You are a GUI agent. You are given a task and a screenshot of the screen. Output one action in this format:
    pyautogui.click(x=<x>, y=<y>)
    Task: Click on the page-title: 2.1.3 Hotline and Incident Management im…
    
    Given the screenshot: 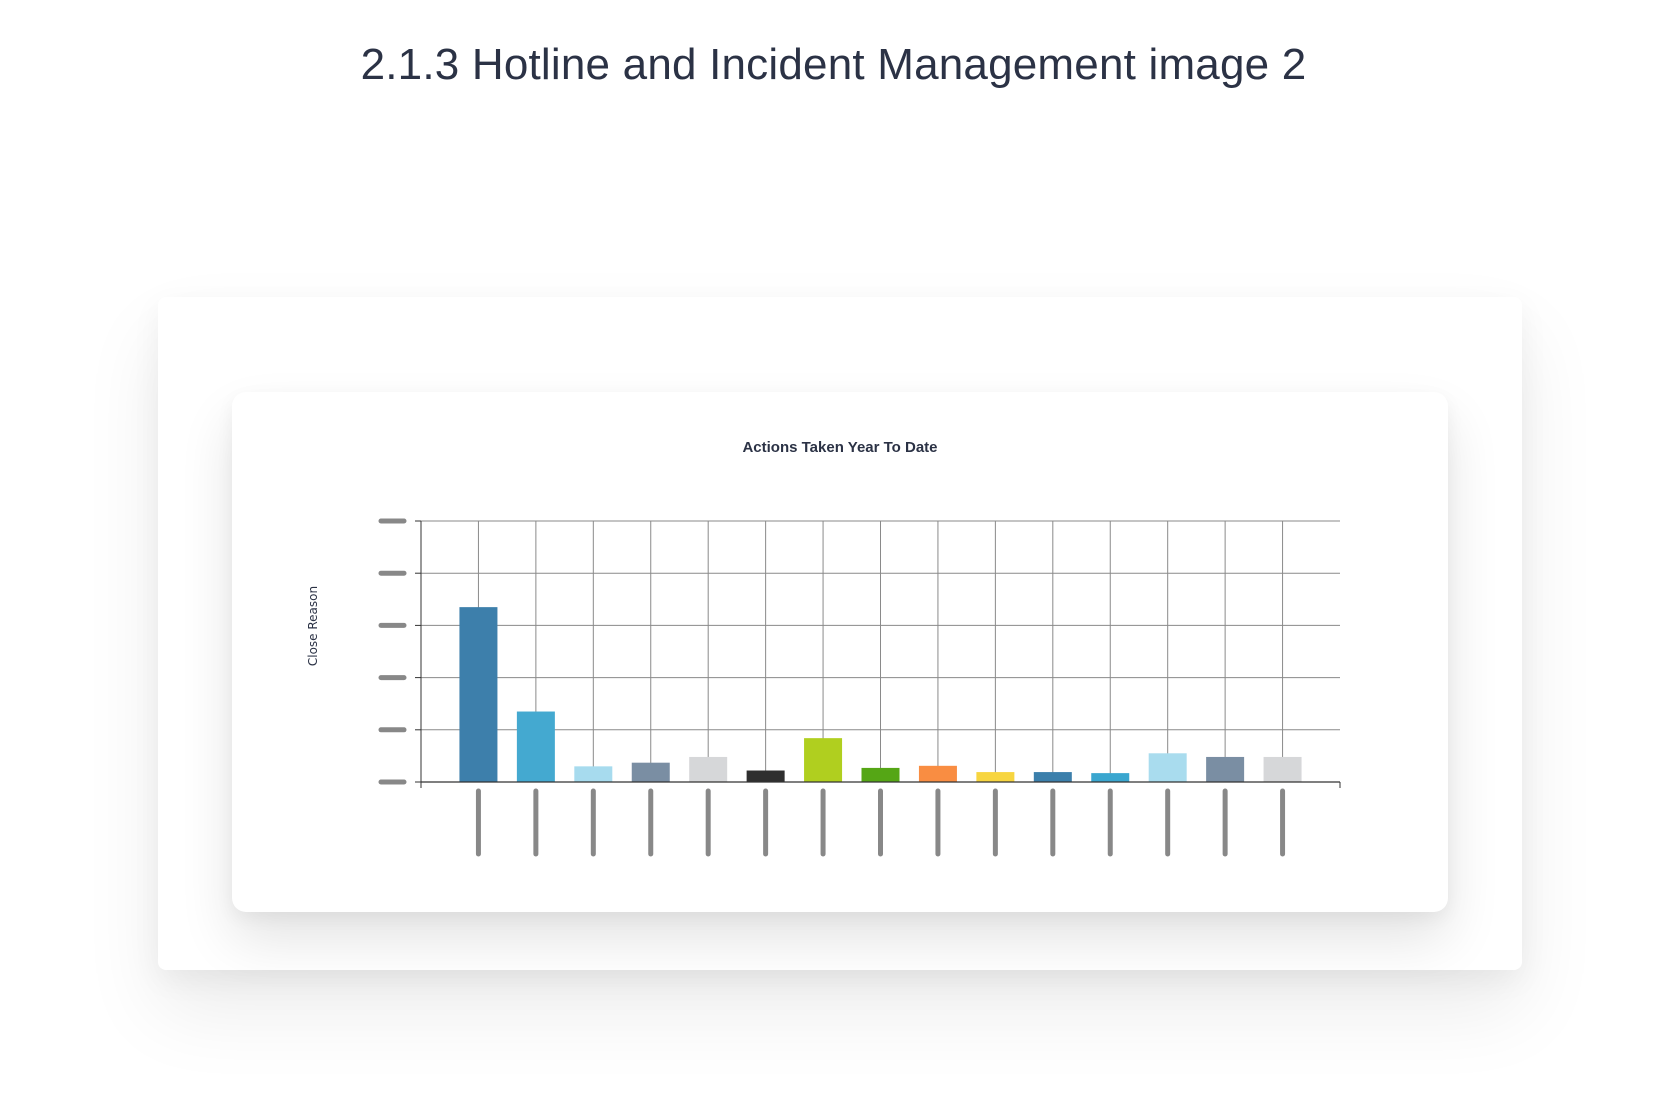 What is the action you would take?
    pyautogui.click(x=833, y=64)
    